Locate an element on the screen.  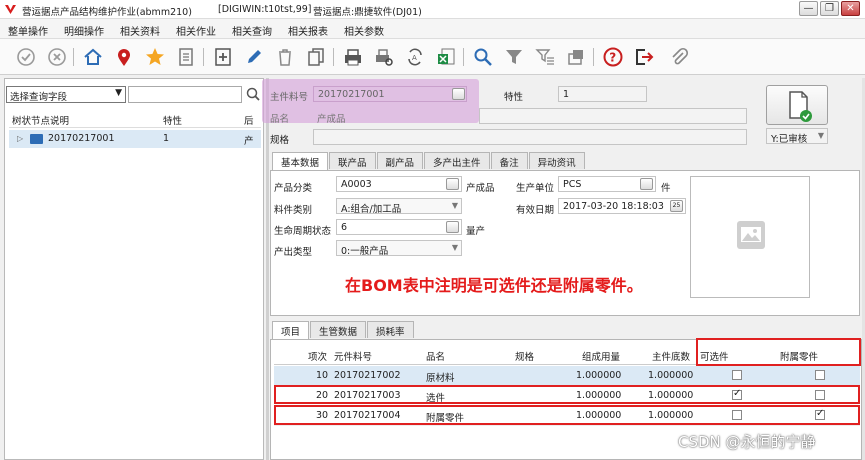
location-icon is located at coordinates (124, 57).